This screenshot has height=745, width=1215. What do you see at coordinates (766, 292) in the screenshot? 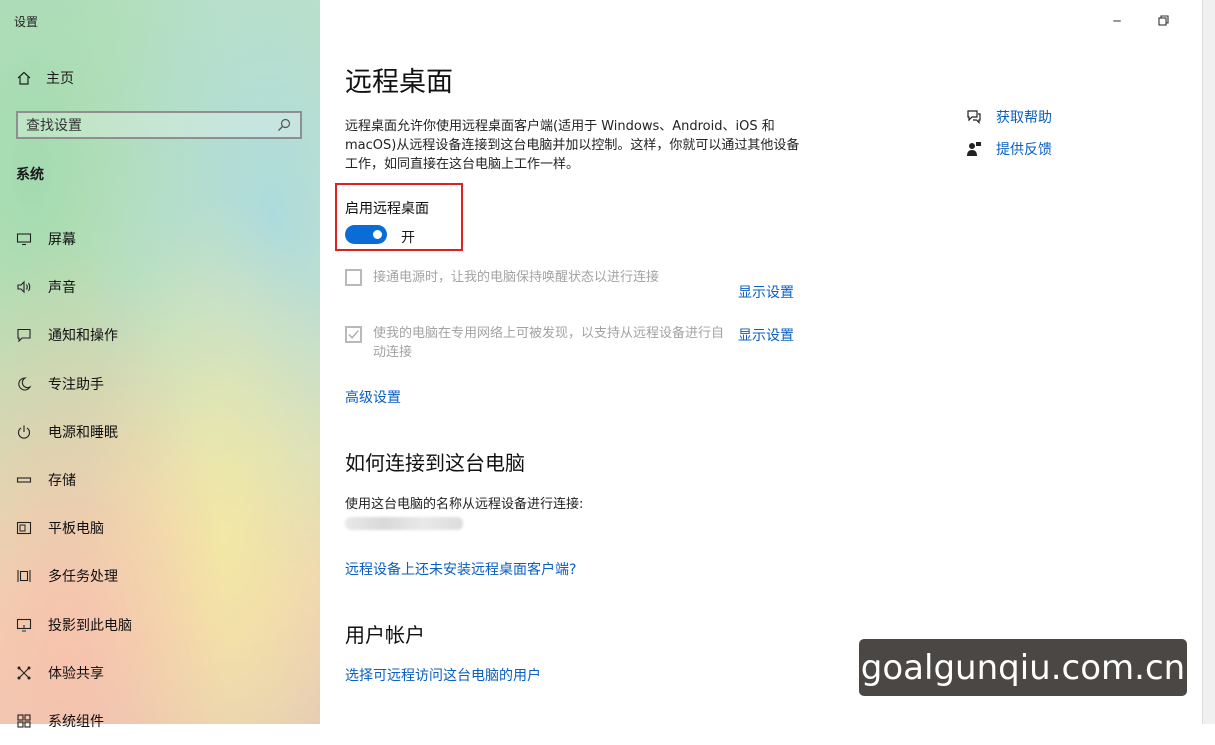
I see `display-settings-link: 显示设置` at bounding box center [766, 292].